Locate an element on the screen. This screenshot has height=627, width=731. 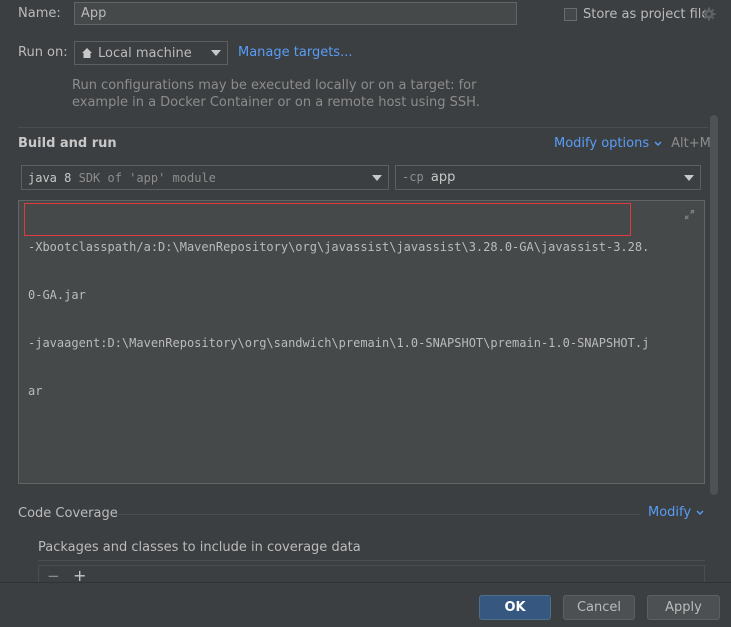
coverage-modify-button: Modify is located at coordinates (676, 512).